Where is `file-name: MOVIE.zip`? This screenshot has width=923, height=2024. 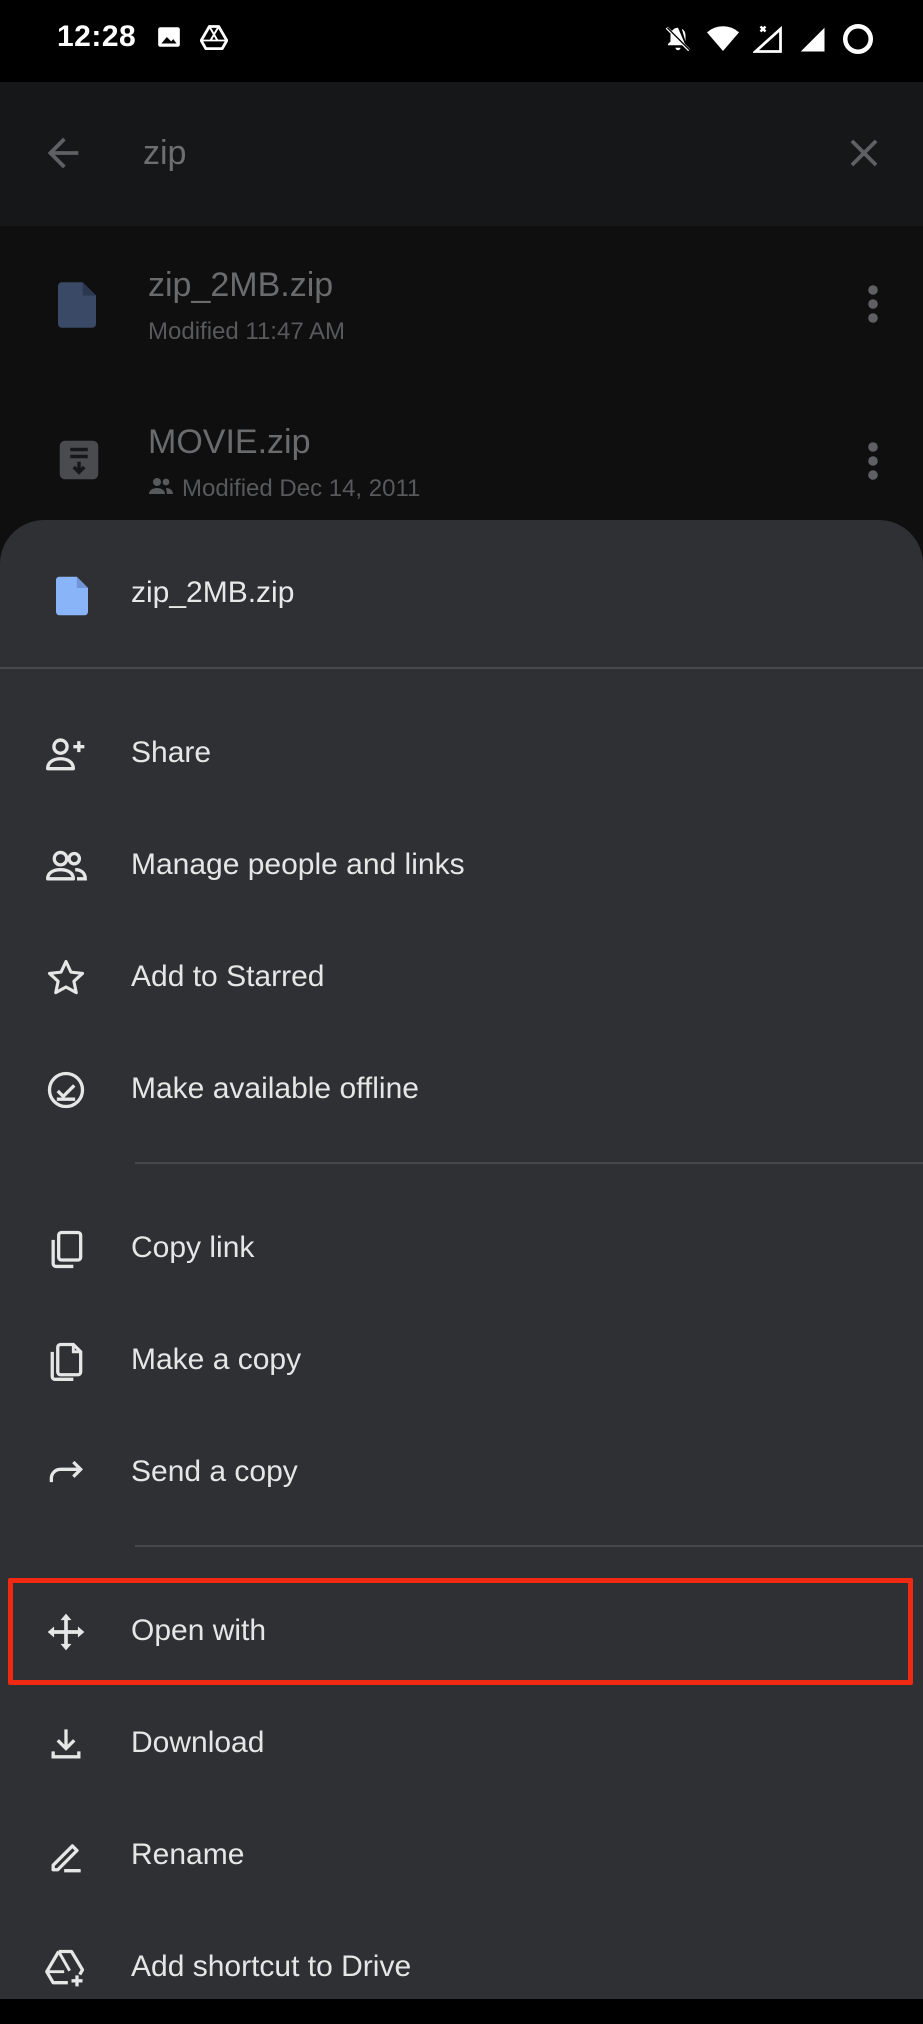
file-name: MOVIE.zip is located at coordinates (229, 442).